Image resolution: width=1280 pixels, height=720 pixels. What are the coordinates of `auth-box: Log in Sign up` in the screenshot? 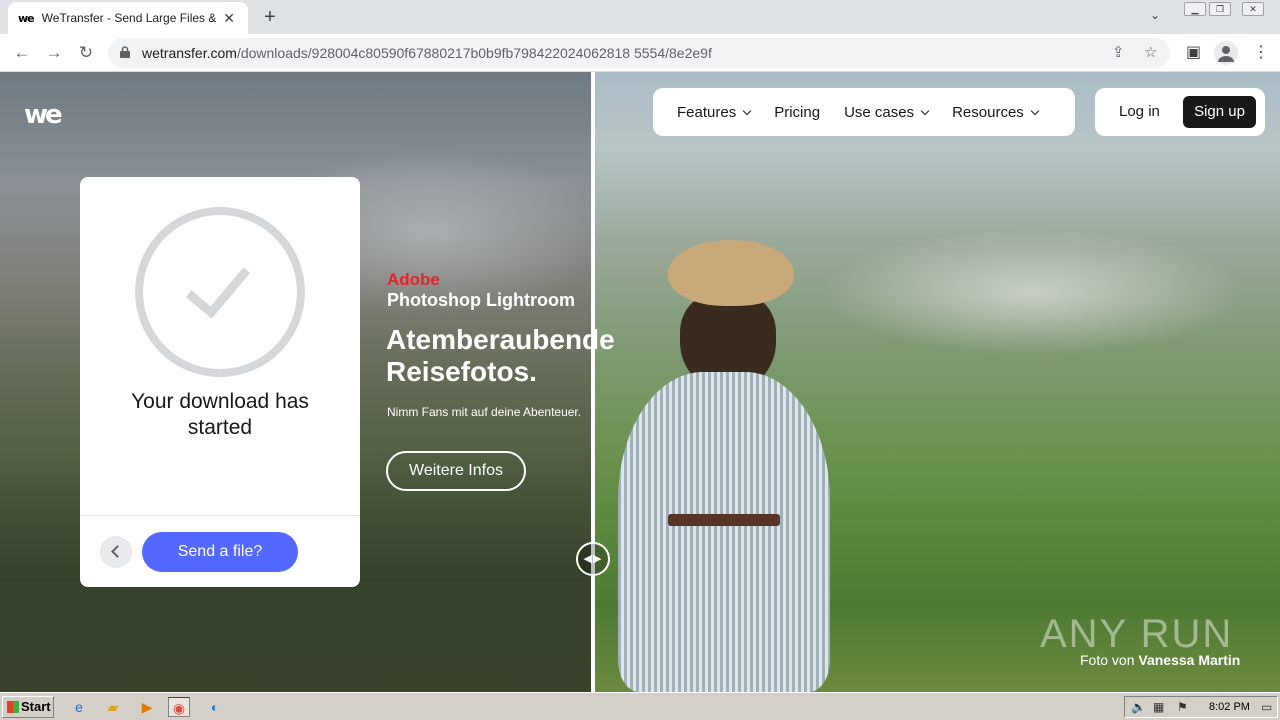 It's located at (1180, 112).